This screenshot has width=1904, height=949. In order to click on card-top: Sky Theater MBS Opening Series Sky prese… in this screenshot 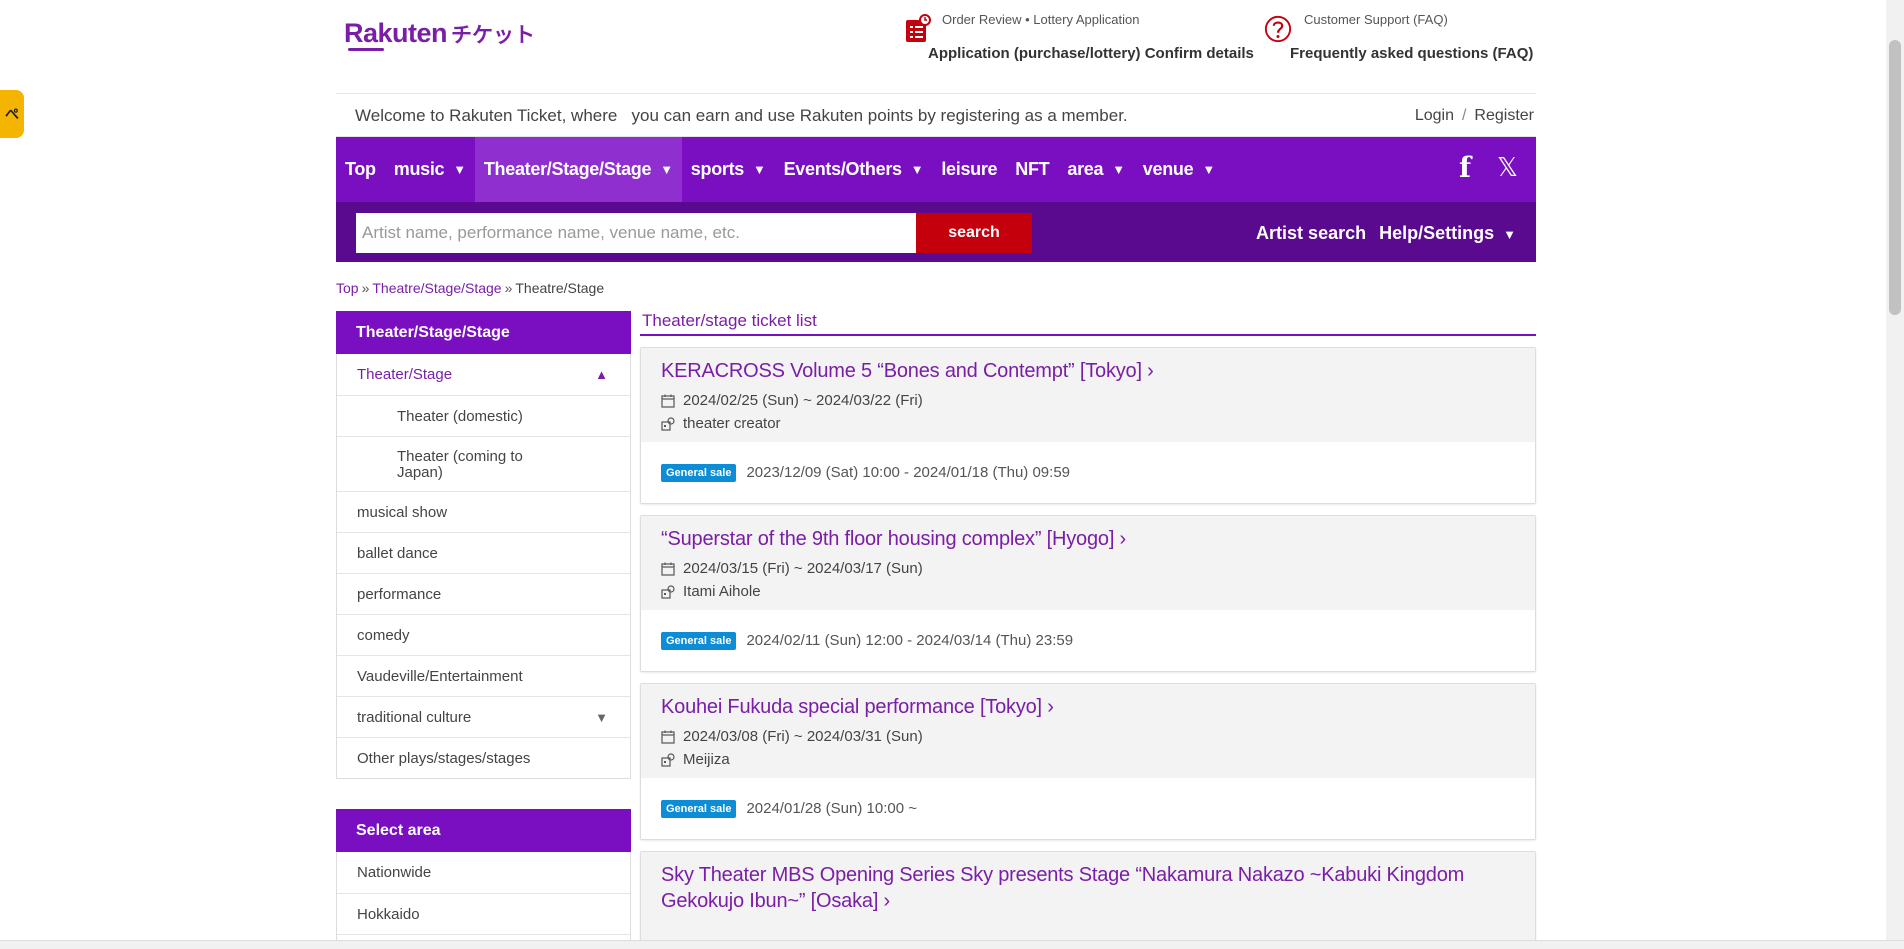, I will do `click(1088, 898)`.